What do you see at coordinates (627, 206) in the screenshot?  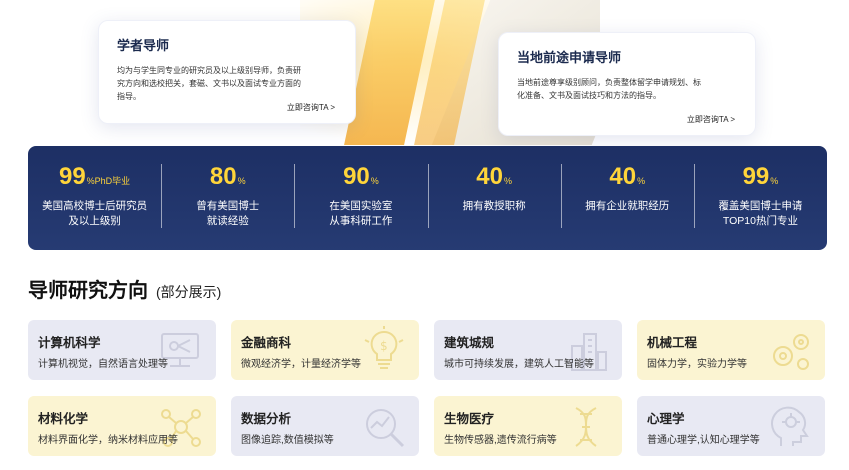 I see `stat-label: 拥有企业就职经历` at bounding box center [627, 206].